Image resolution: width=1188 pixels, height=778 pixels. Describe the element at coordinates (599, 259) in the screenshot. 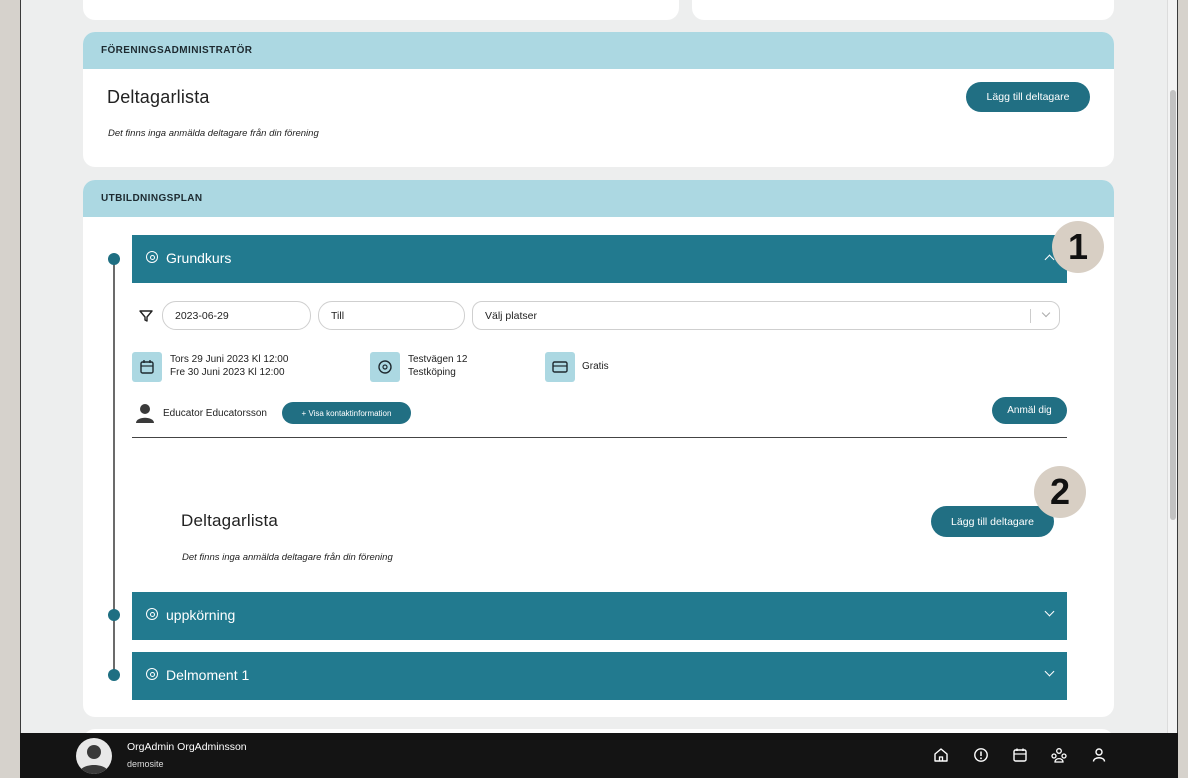

I see `accordion-grundkurs: Grundkurs` at that location.